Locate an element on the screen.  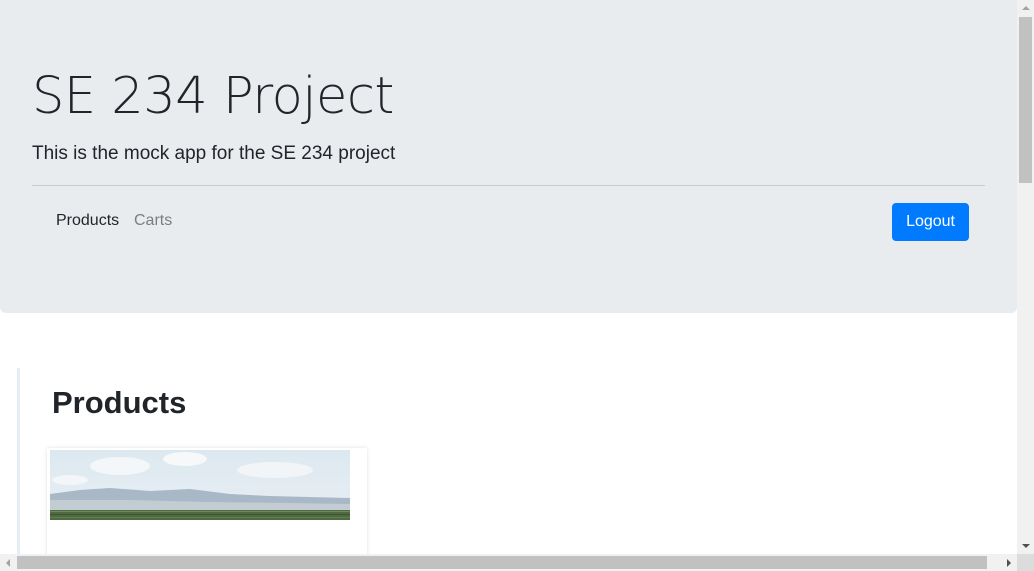
logout-button: Logout is located at coordinates (930, 222).